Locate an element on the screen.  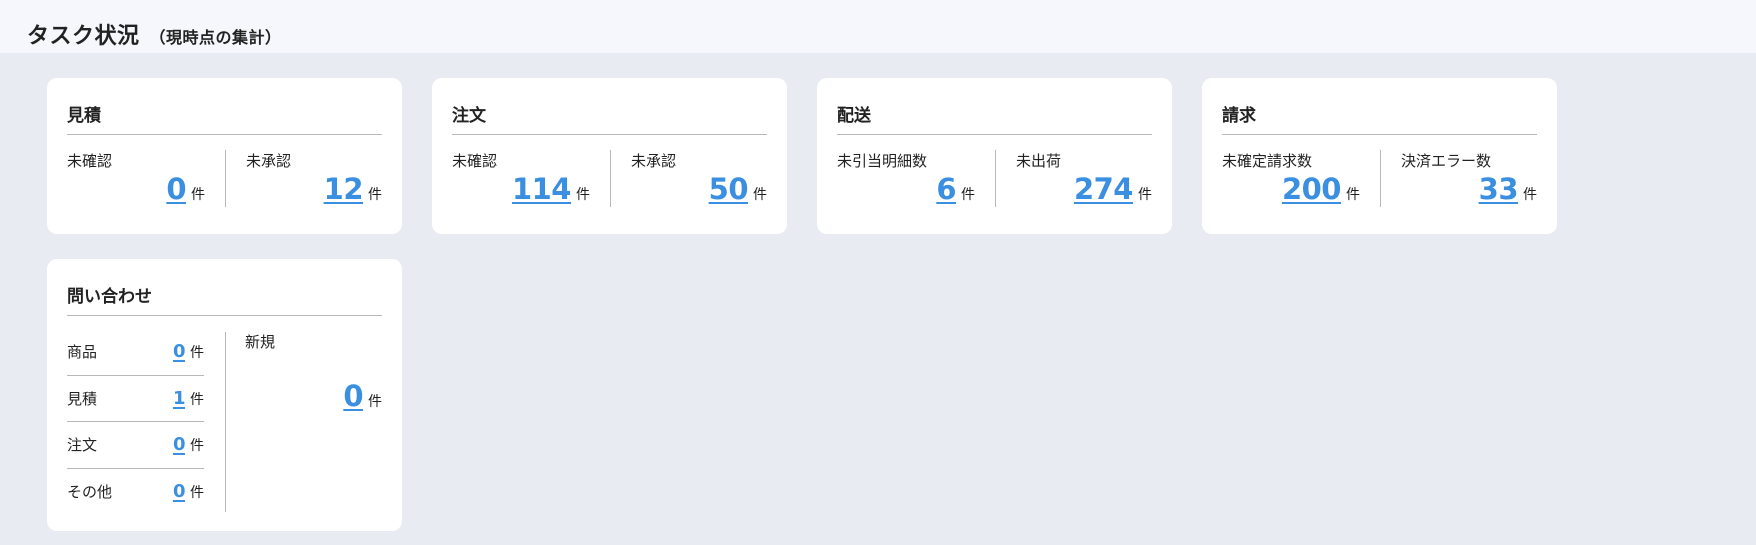
order-card: 注文 未確認 114 件 未承認 50 件 is located at coordinates (609, 156).